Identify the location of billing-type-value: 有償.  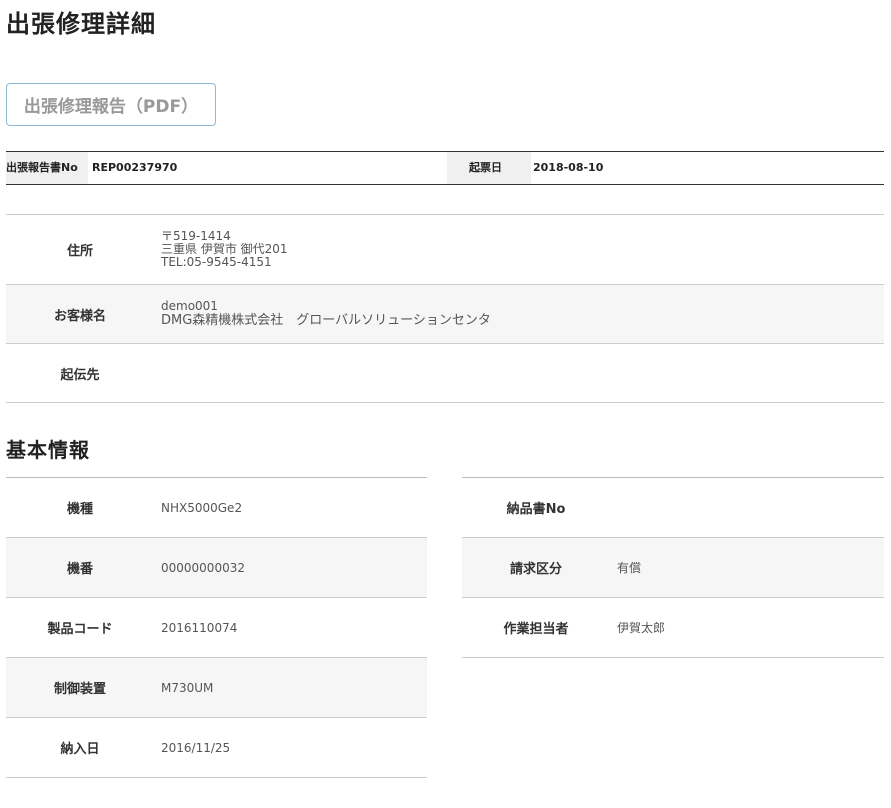
(747, 567).